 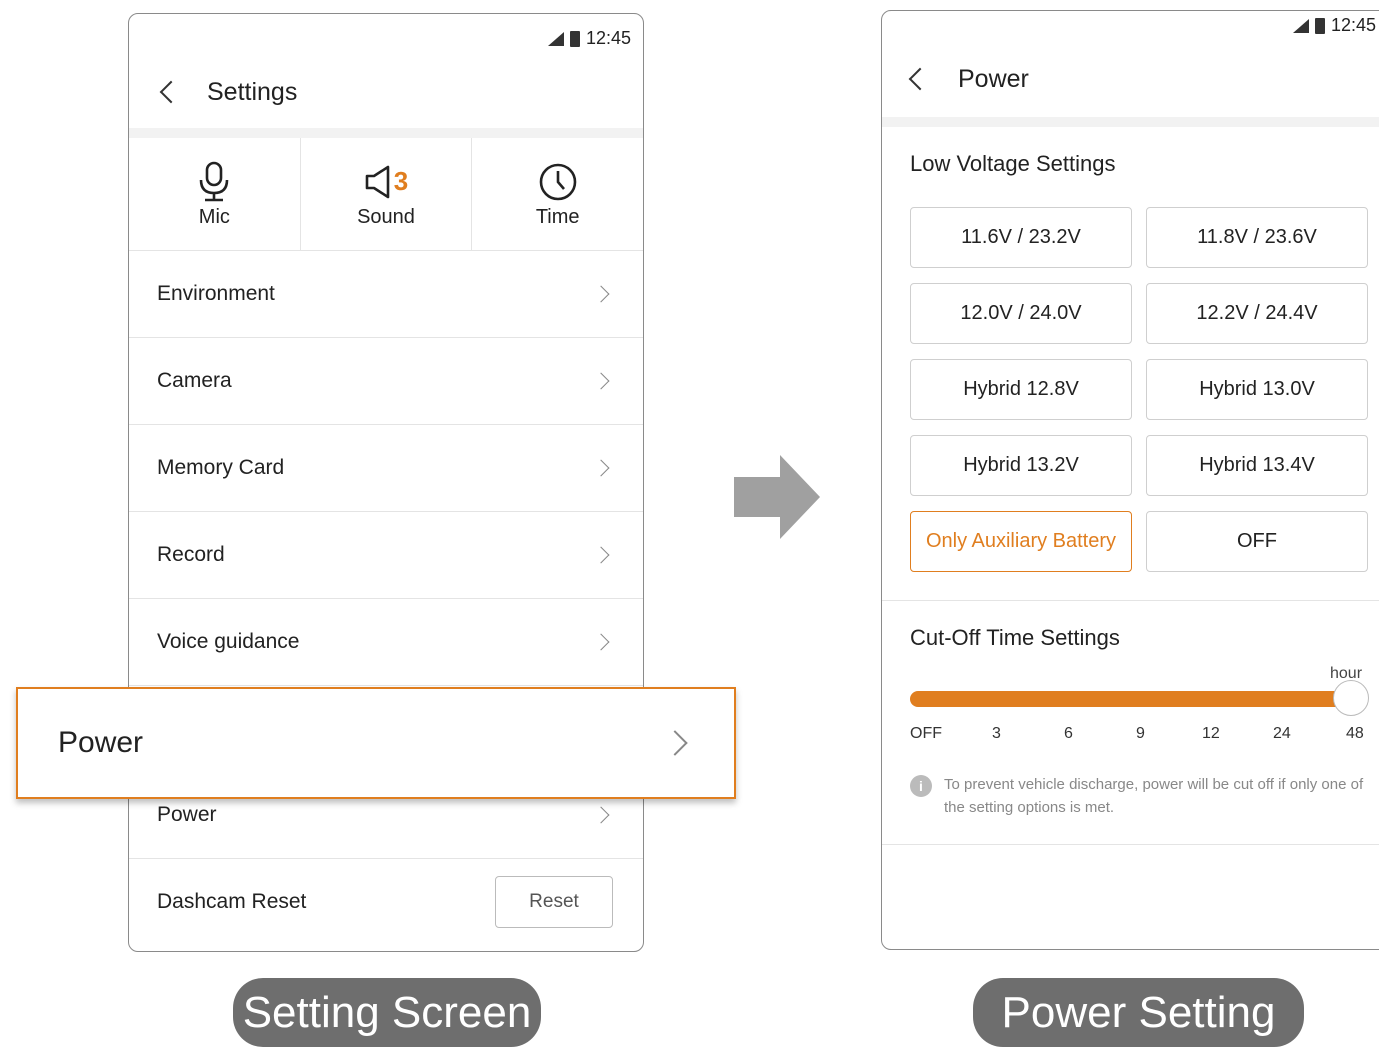 I want to click on slider-tick: 3, so click(x=996, y=733).